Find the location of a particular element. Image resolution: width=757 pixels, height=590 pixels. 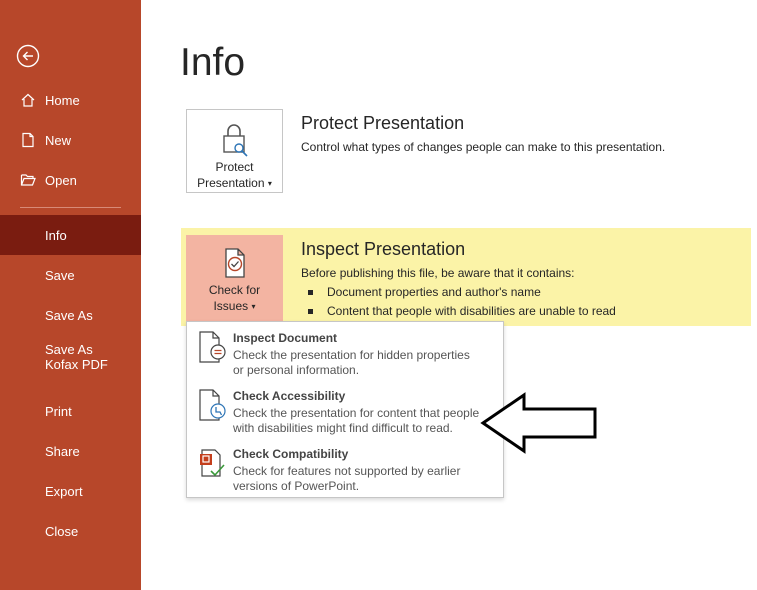

sidebar-item-open: Open is located at coordinates (70, 180).